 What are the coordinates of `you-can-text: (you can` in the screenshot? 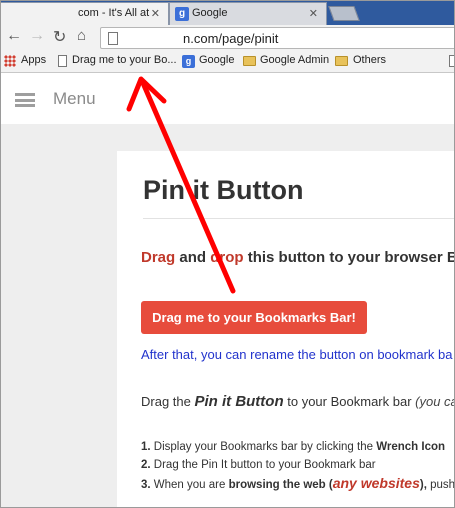 It's located at (434, 401).